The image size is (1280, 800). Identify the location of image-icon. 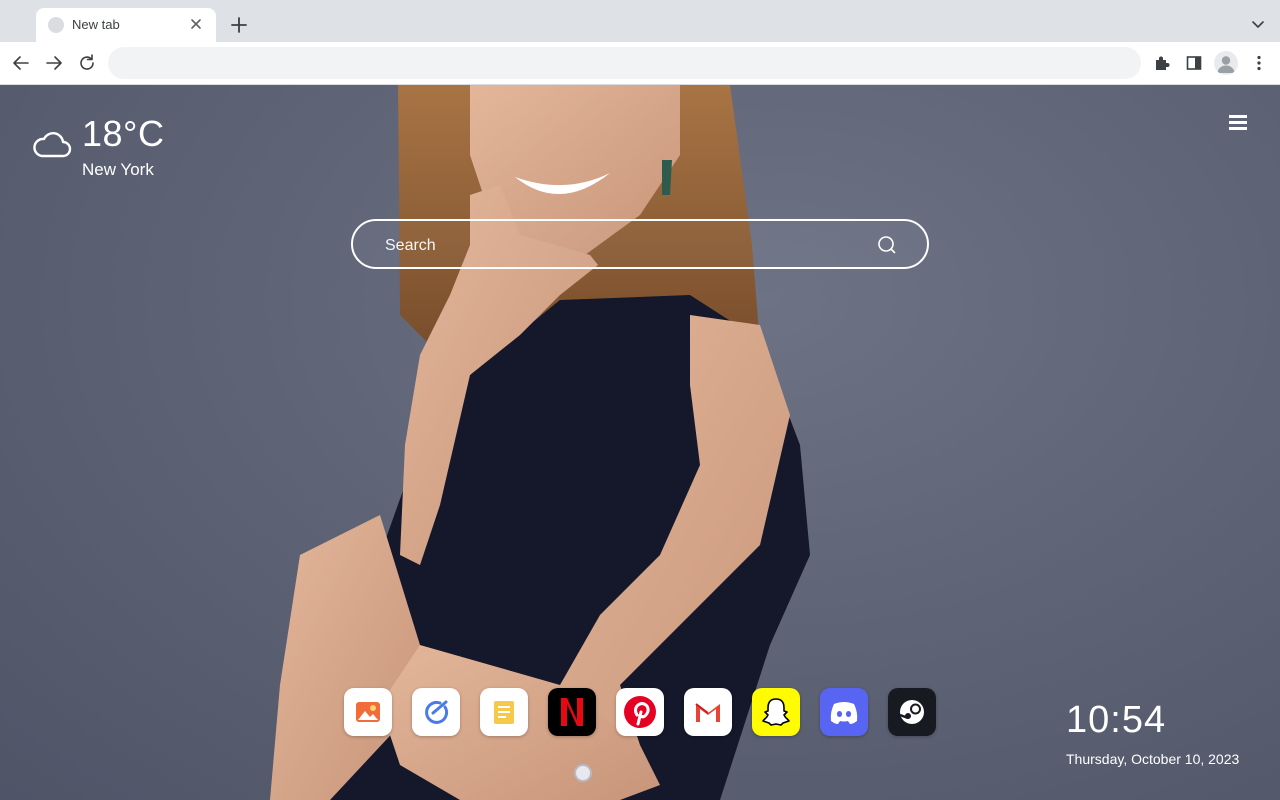
(368, 712).